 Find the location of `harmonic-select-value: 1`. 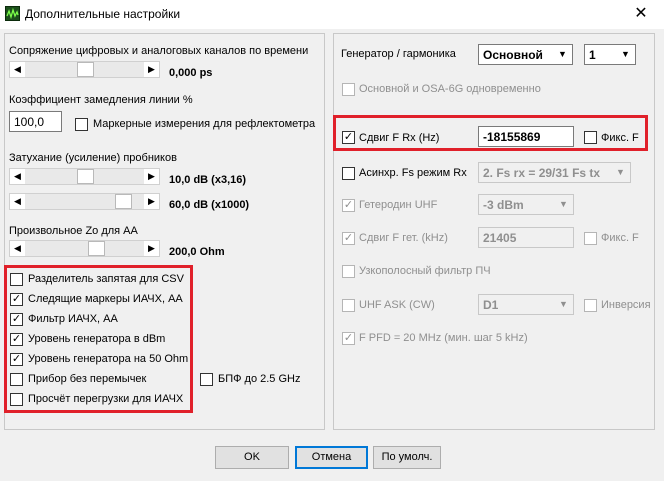

harmonic-select-value: 1 is located at coordinates (592, 55).